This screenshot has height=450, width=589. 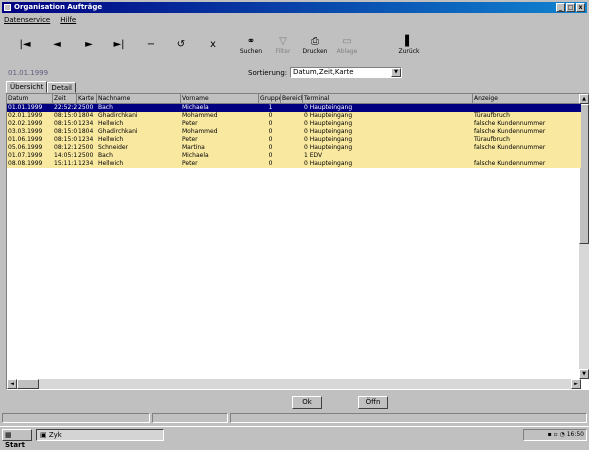 What do you see at coordinates (17, 439) in the screenshot?
I see `start-button: ▦ Start` at bounding box center [17, 439].